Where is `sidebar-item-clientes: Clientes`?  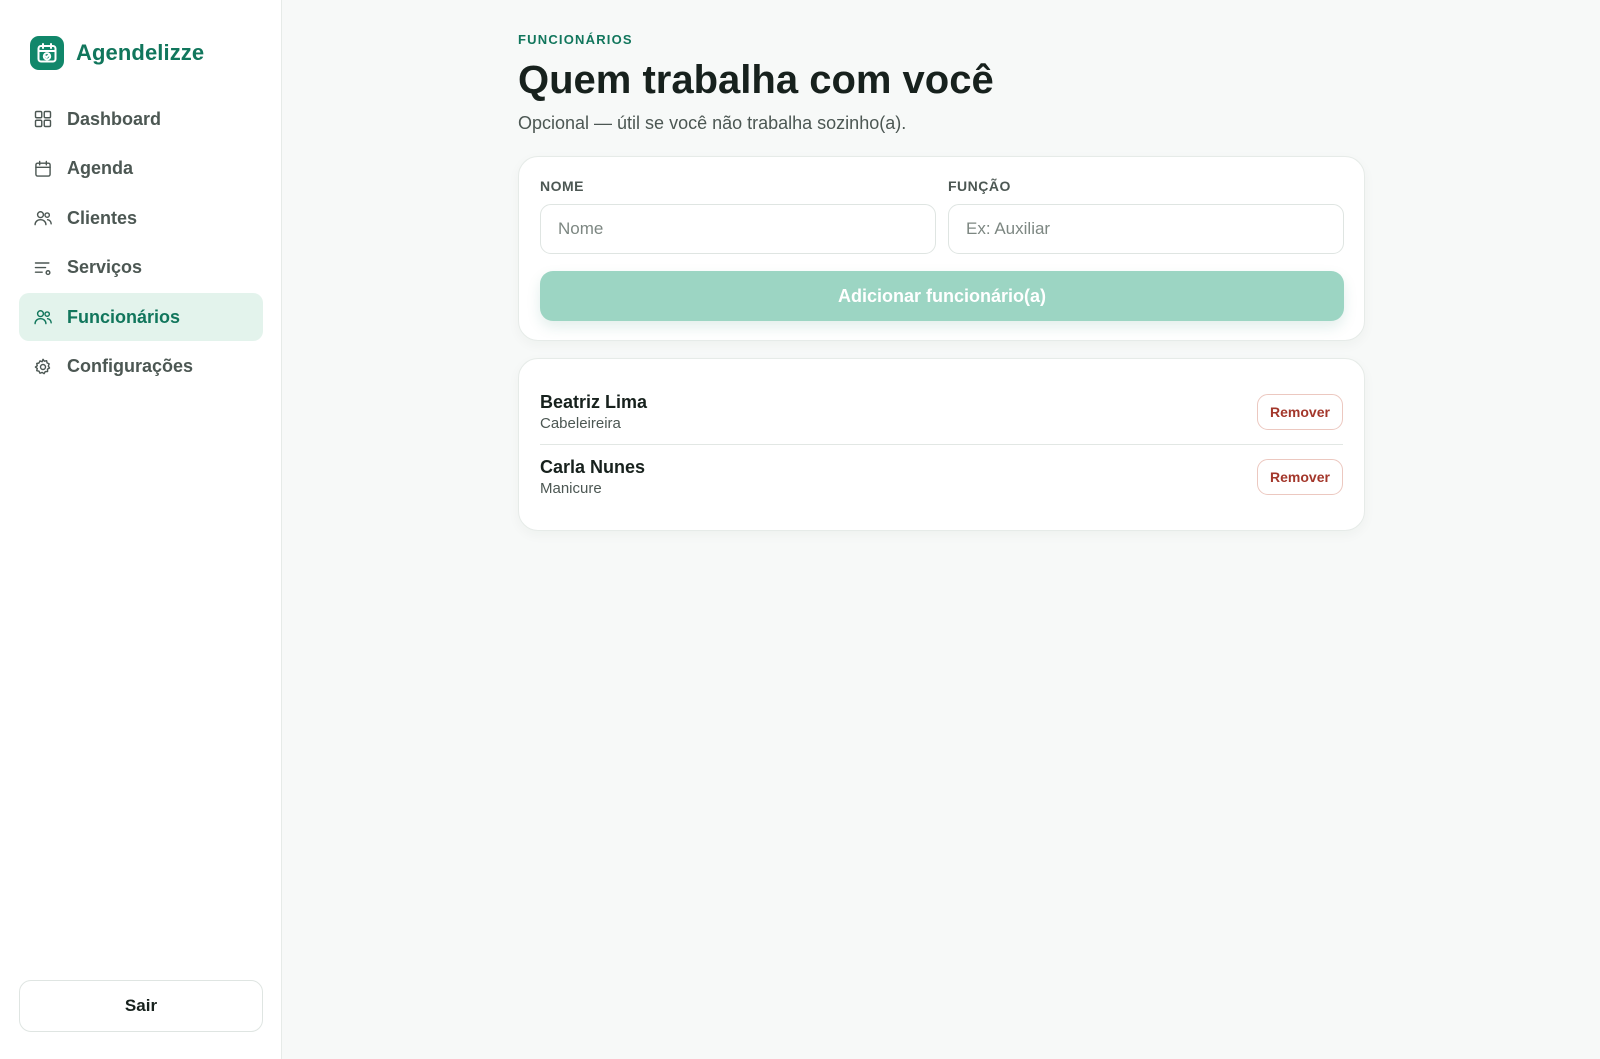
sidebar-item-clientes: Clientes is located at coordinates (141, 218).